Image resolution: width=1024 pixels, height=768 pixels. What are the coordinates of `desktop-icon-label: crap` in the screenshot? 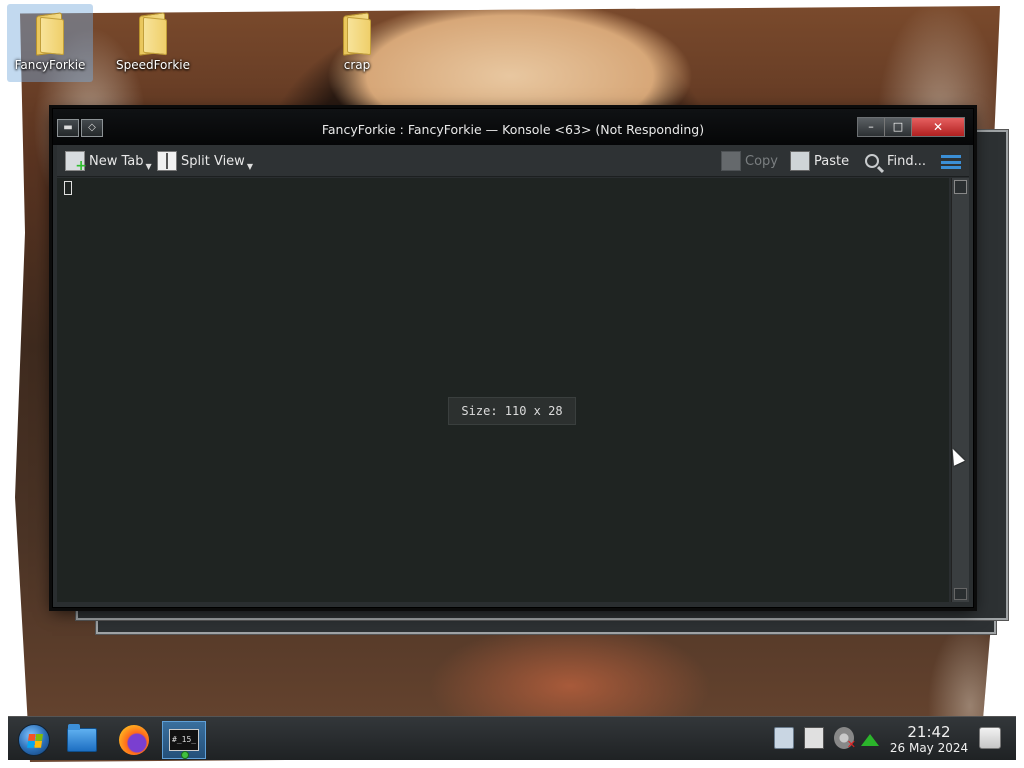 It's located at (357, 65).